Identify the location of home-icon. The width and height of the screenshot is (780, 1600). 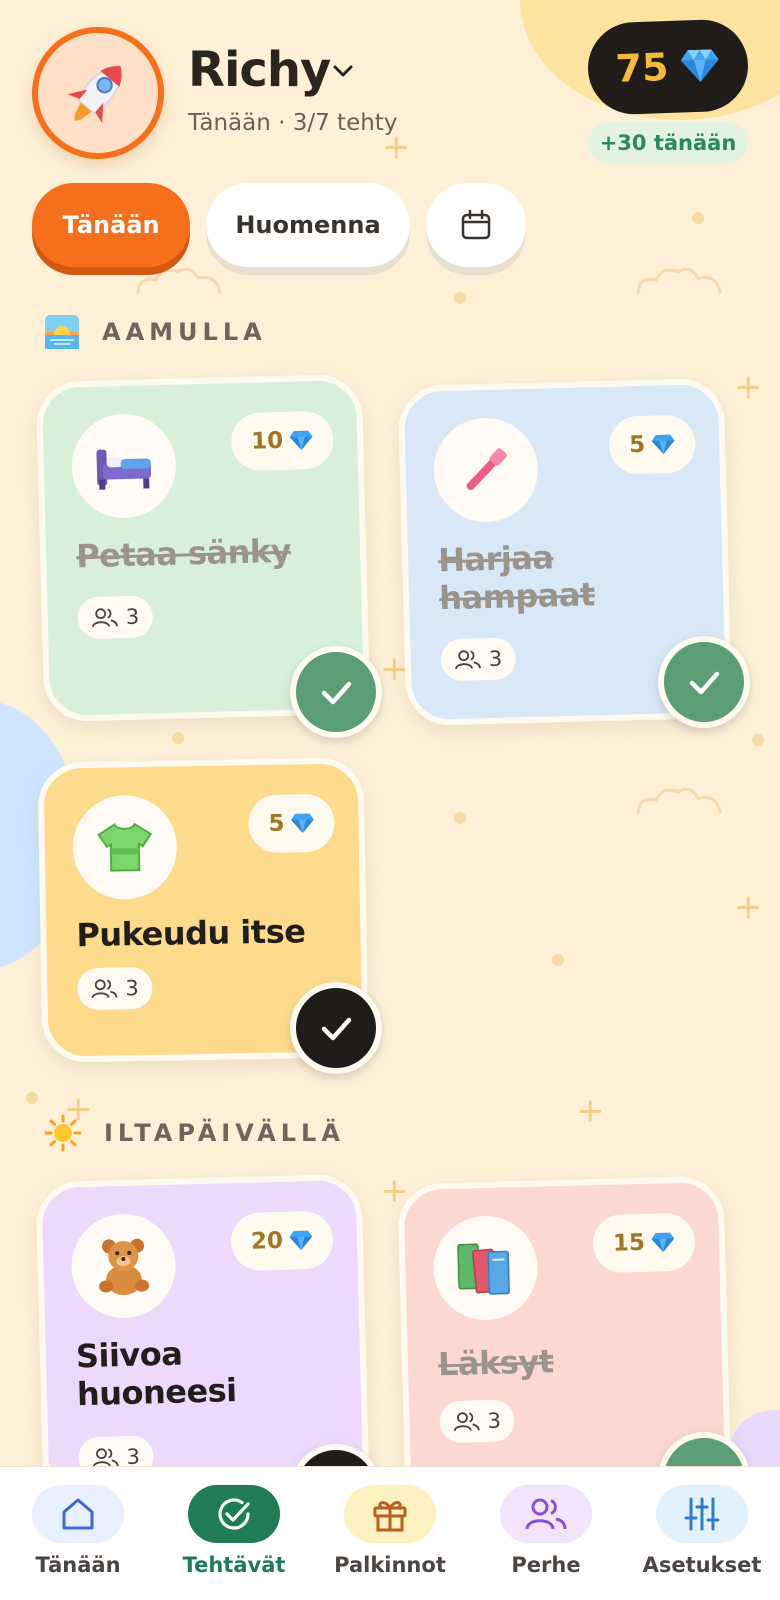
(78, 1514).